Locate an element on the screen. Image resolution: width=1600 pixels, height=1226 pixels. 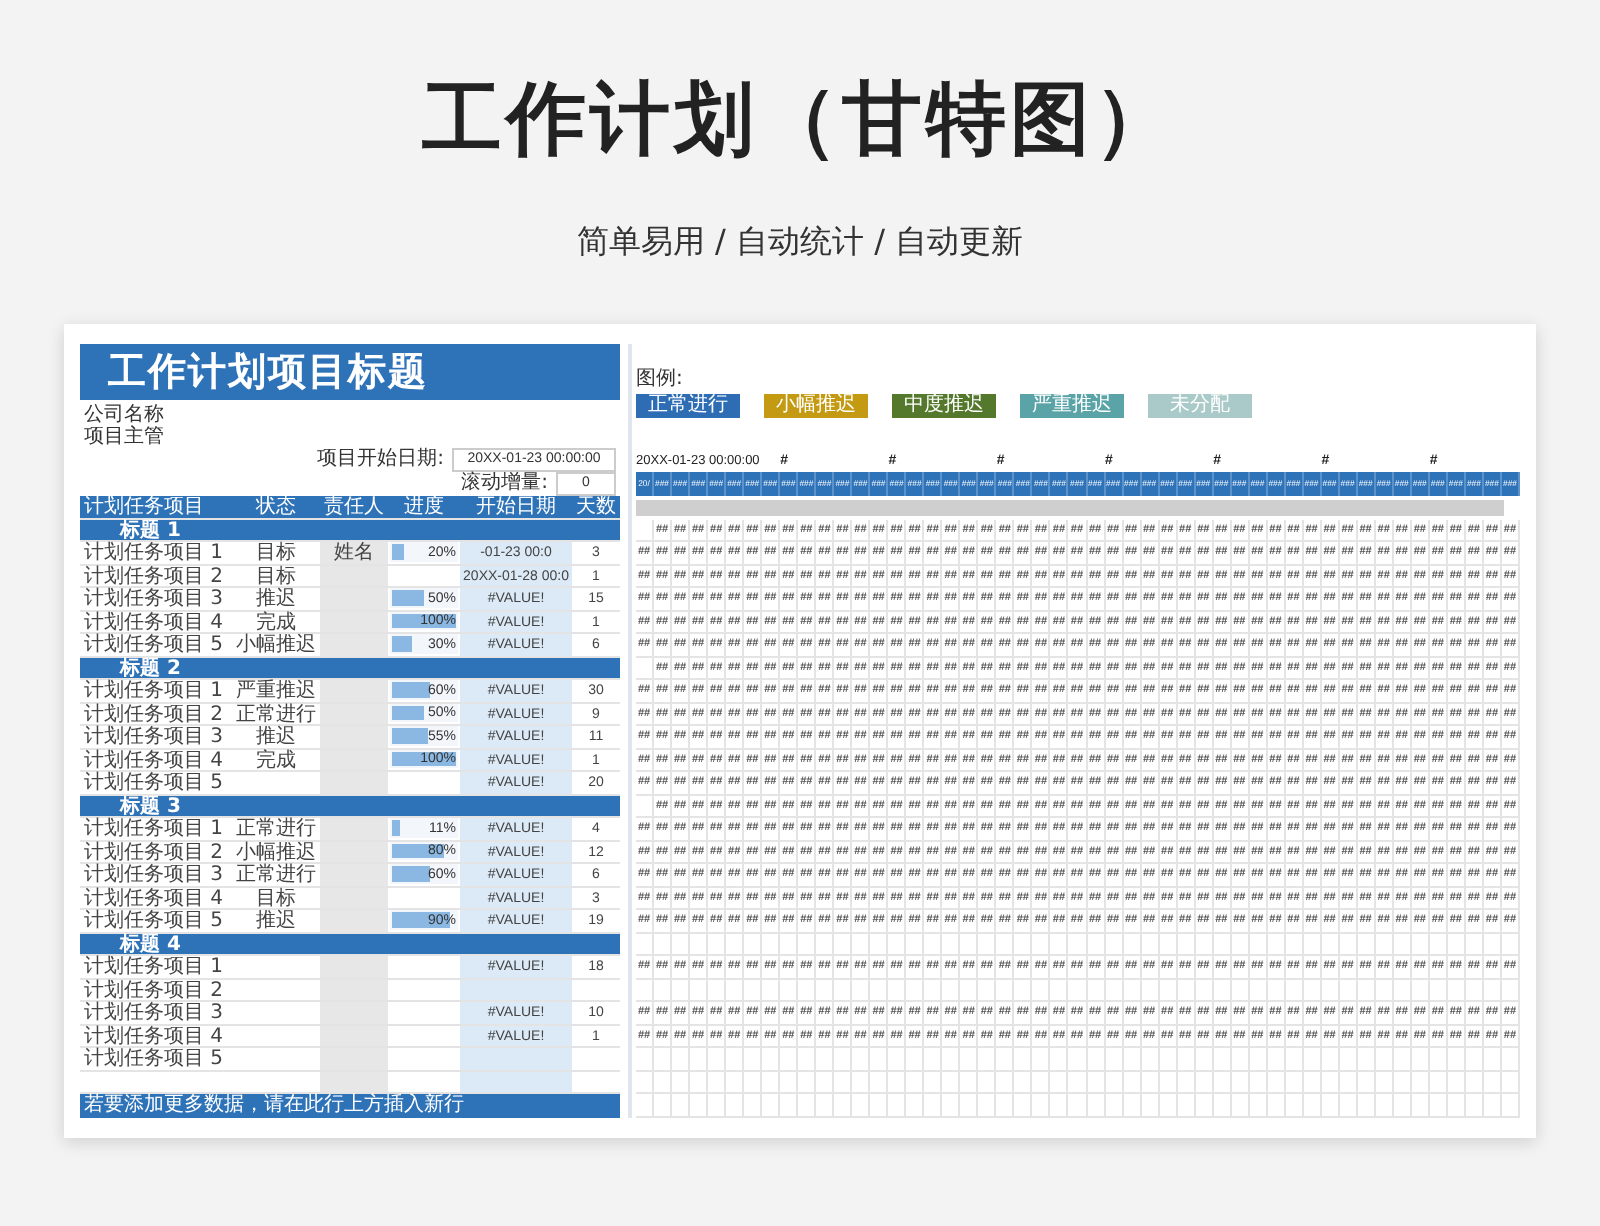
column-header: 天数 is located at coordinates (596, 506).